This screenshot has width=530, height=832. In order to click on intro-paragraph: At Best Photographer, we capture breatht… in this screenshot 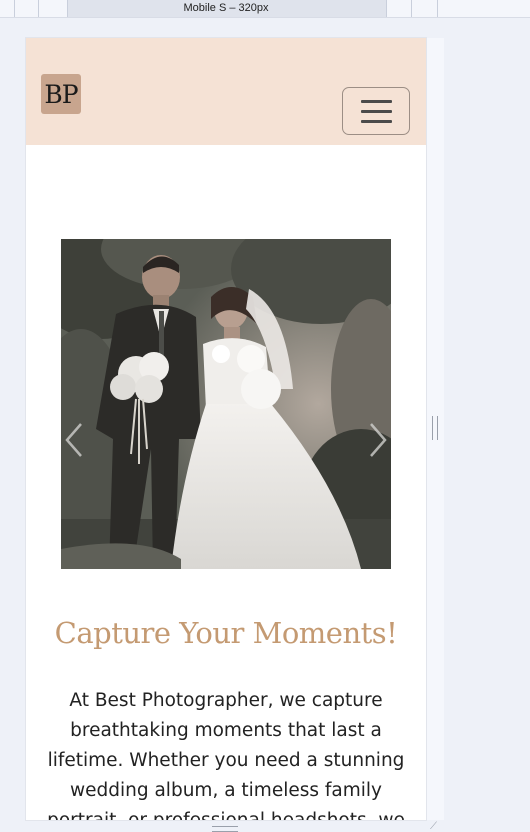, I will do `click(226, 755)`.